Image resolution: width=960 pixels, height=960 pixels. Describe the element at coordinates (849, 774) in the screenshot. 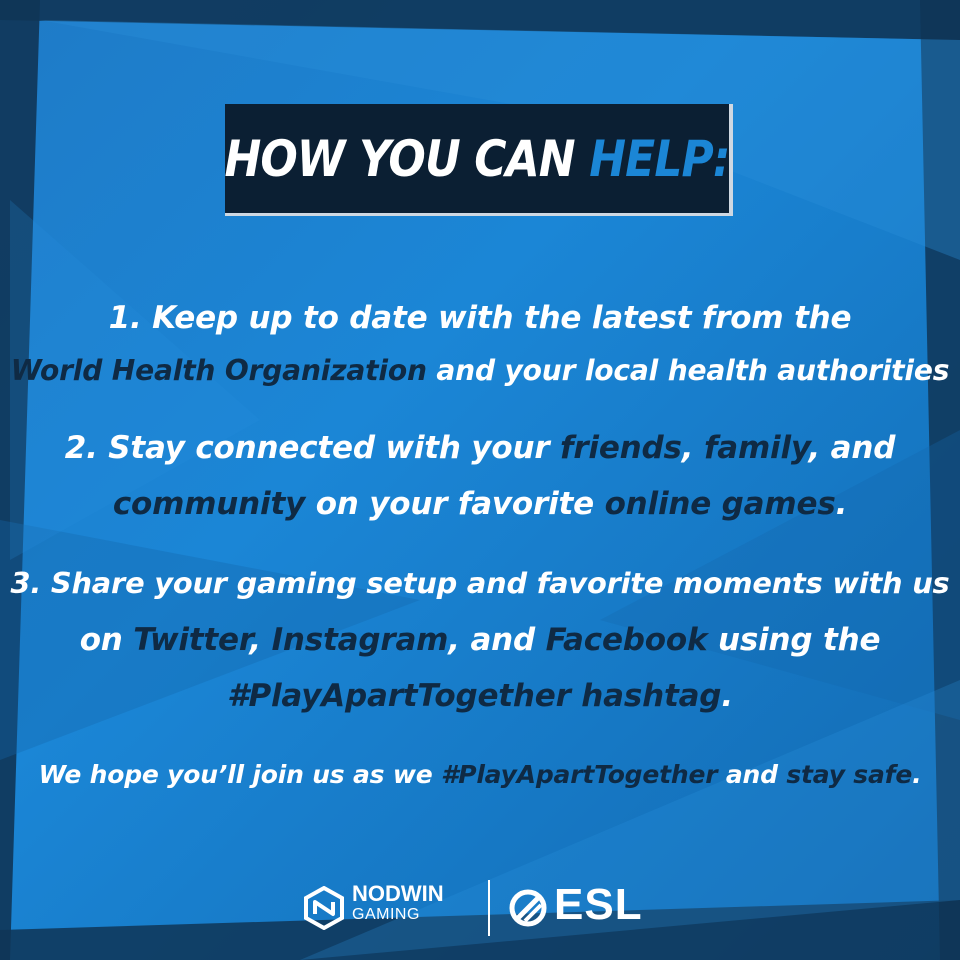

I see `stay-safe-highlight: stay safe` at that location.